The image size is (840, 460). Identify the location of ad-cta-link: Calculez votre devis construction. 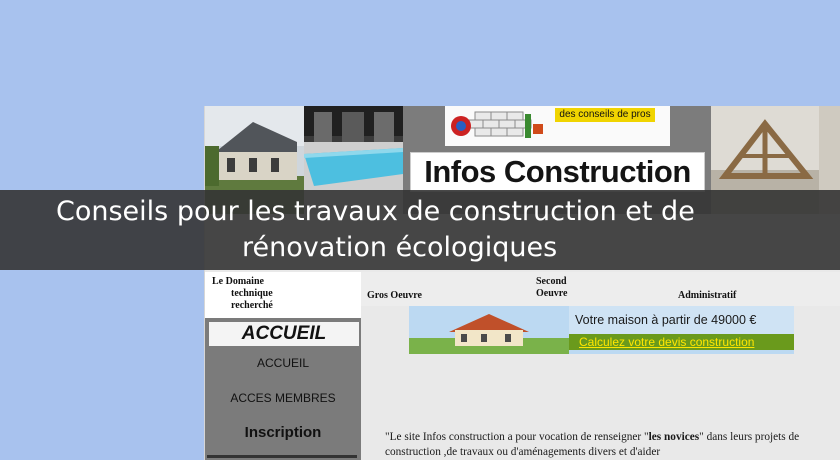
(666, 342).